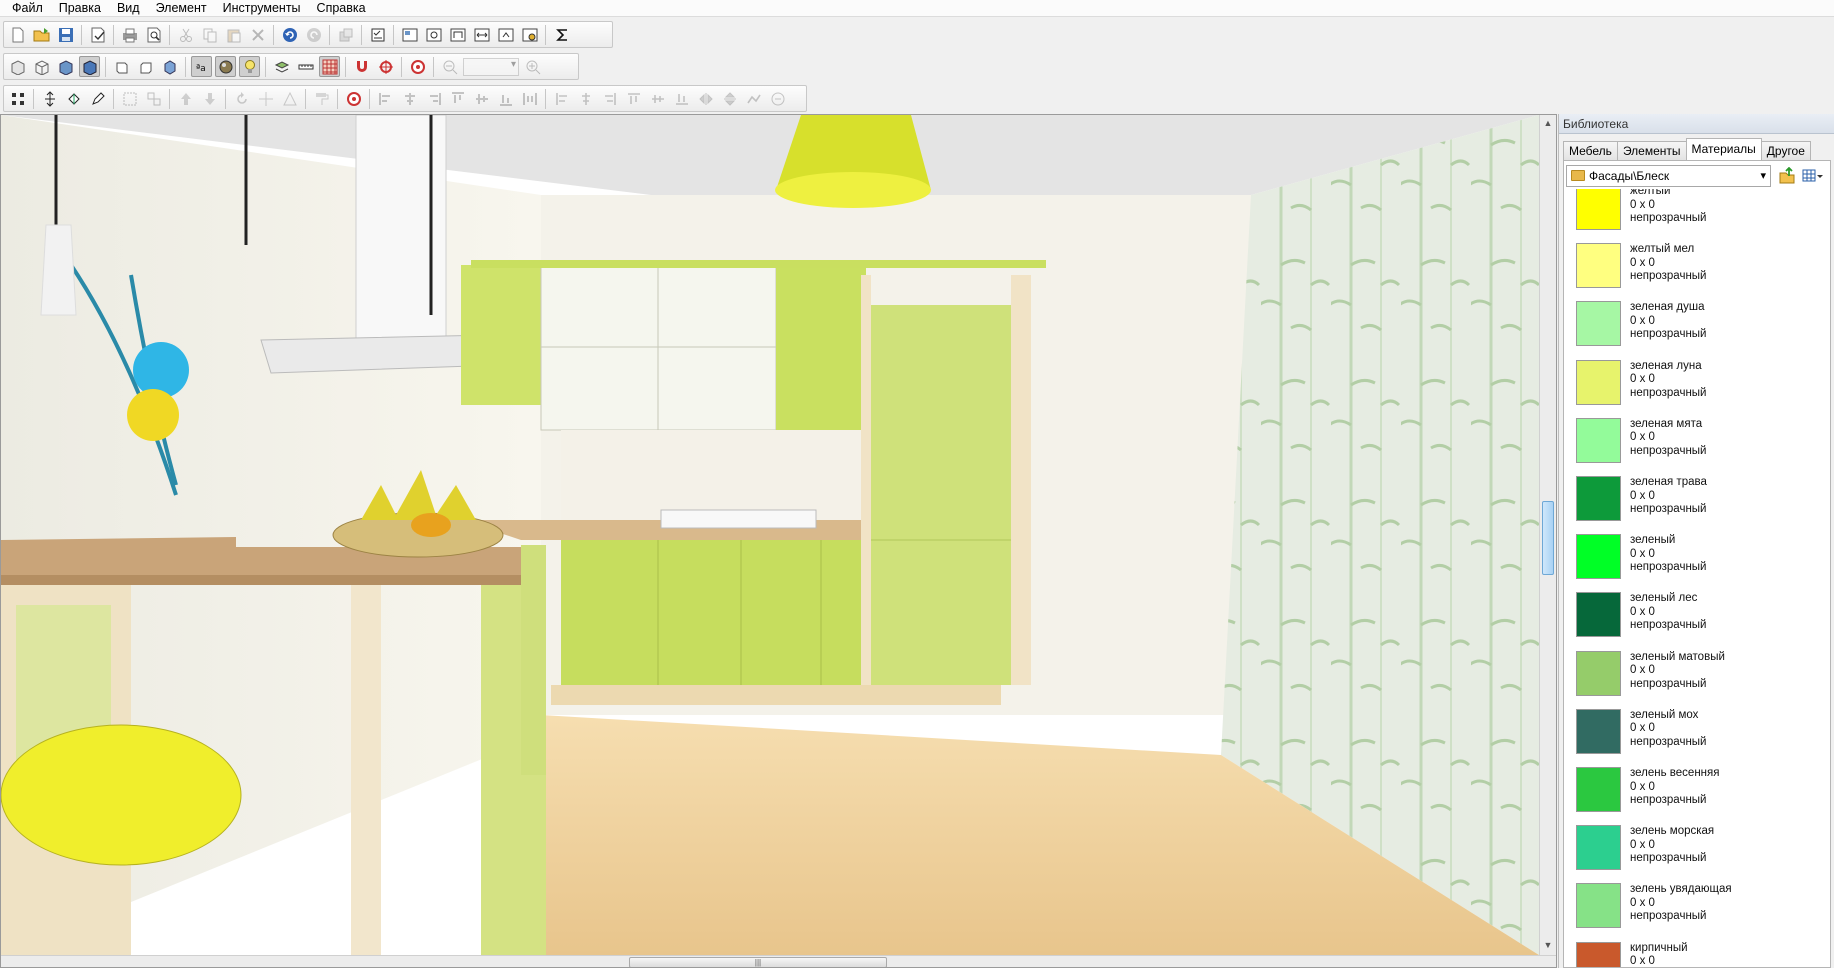 This screenshot has height=968, width=1834. Describe the element at coordinates (265, 98) in the screenshot. I see `move-cross-icon` at that location.